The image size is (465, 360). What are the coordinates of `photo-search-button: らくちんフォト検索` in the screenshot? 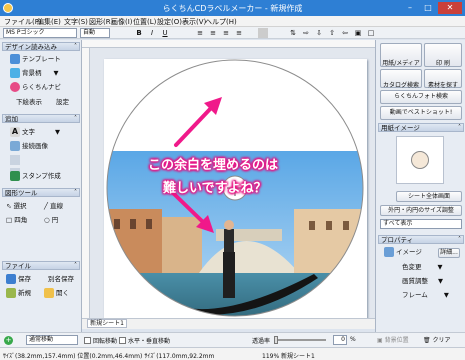 It's located at (421, 97).